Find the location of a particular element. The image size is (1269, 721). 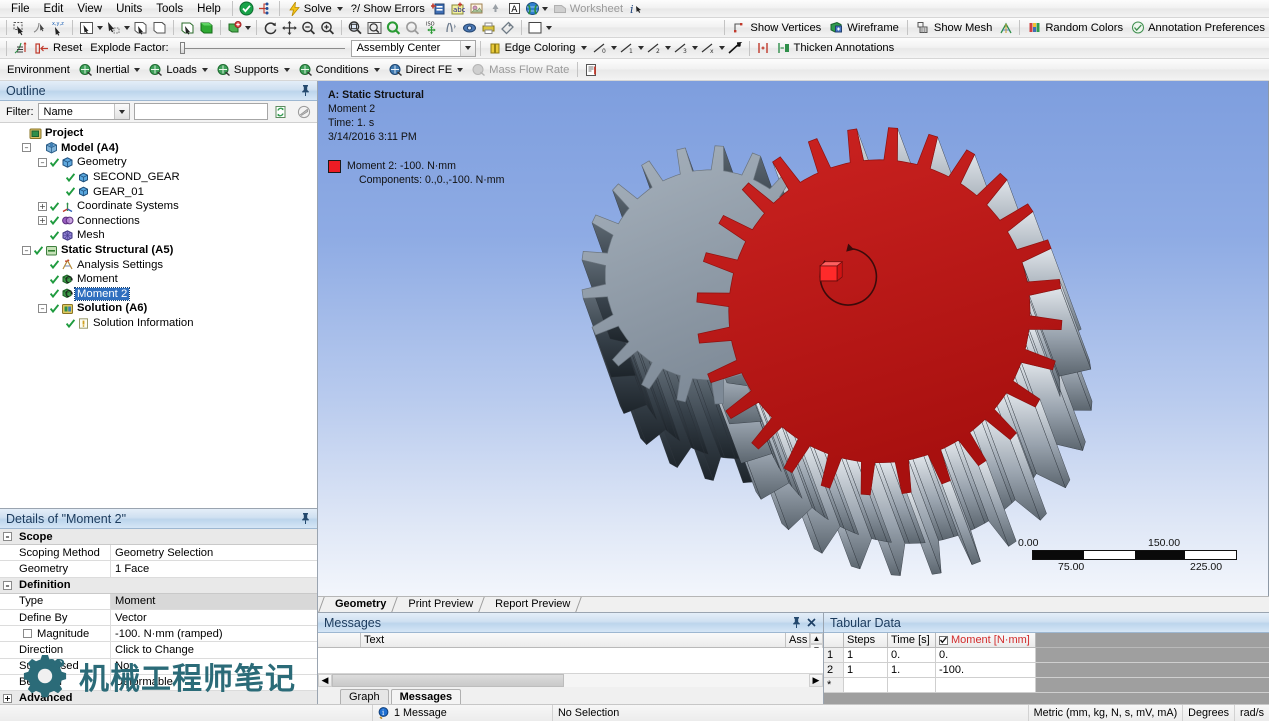

pin-icon is located at coordinates (305, 518).